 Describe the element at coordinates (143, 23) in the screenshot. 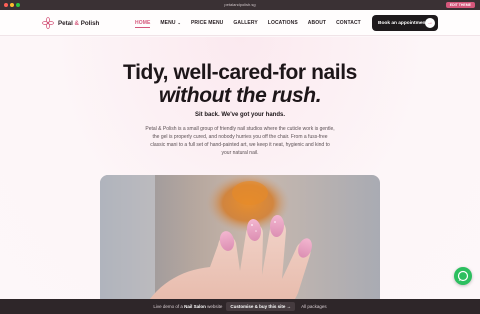

I see `nav-home: HOME` at that location.